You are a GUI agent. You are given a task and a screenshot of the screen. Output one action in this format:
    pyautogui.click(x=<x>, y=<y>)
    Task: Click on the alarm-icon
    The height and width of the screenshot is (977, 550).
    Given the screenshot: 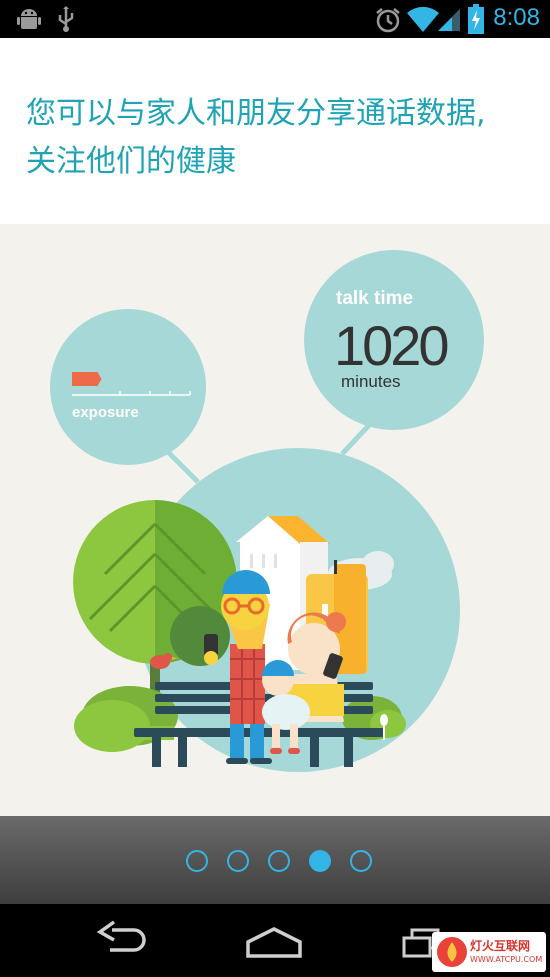 What is the action you would take?
    pyautogui.click(x=388, y=20)
    